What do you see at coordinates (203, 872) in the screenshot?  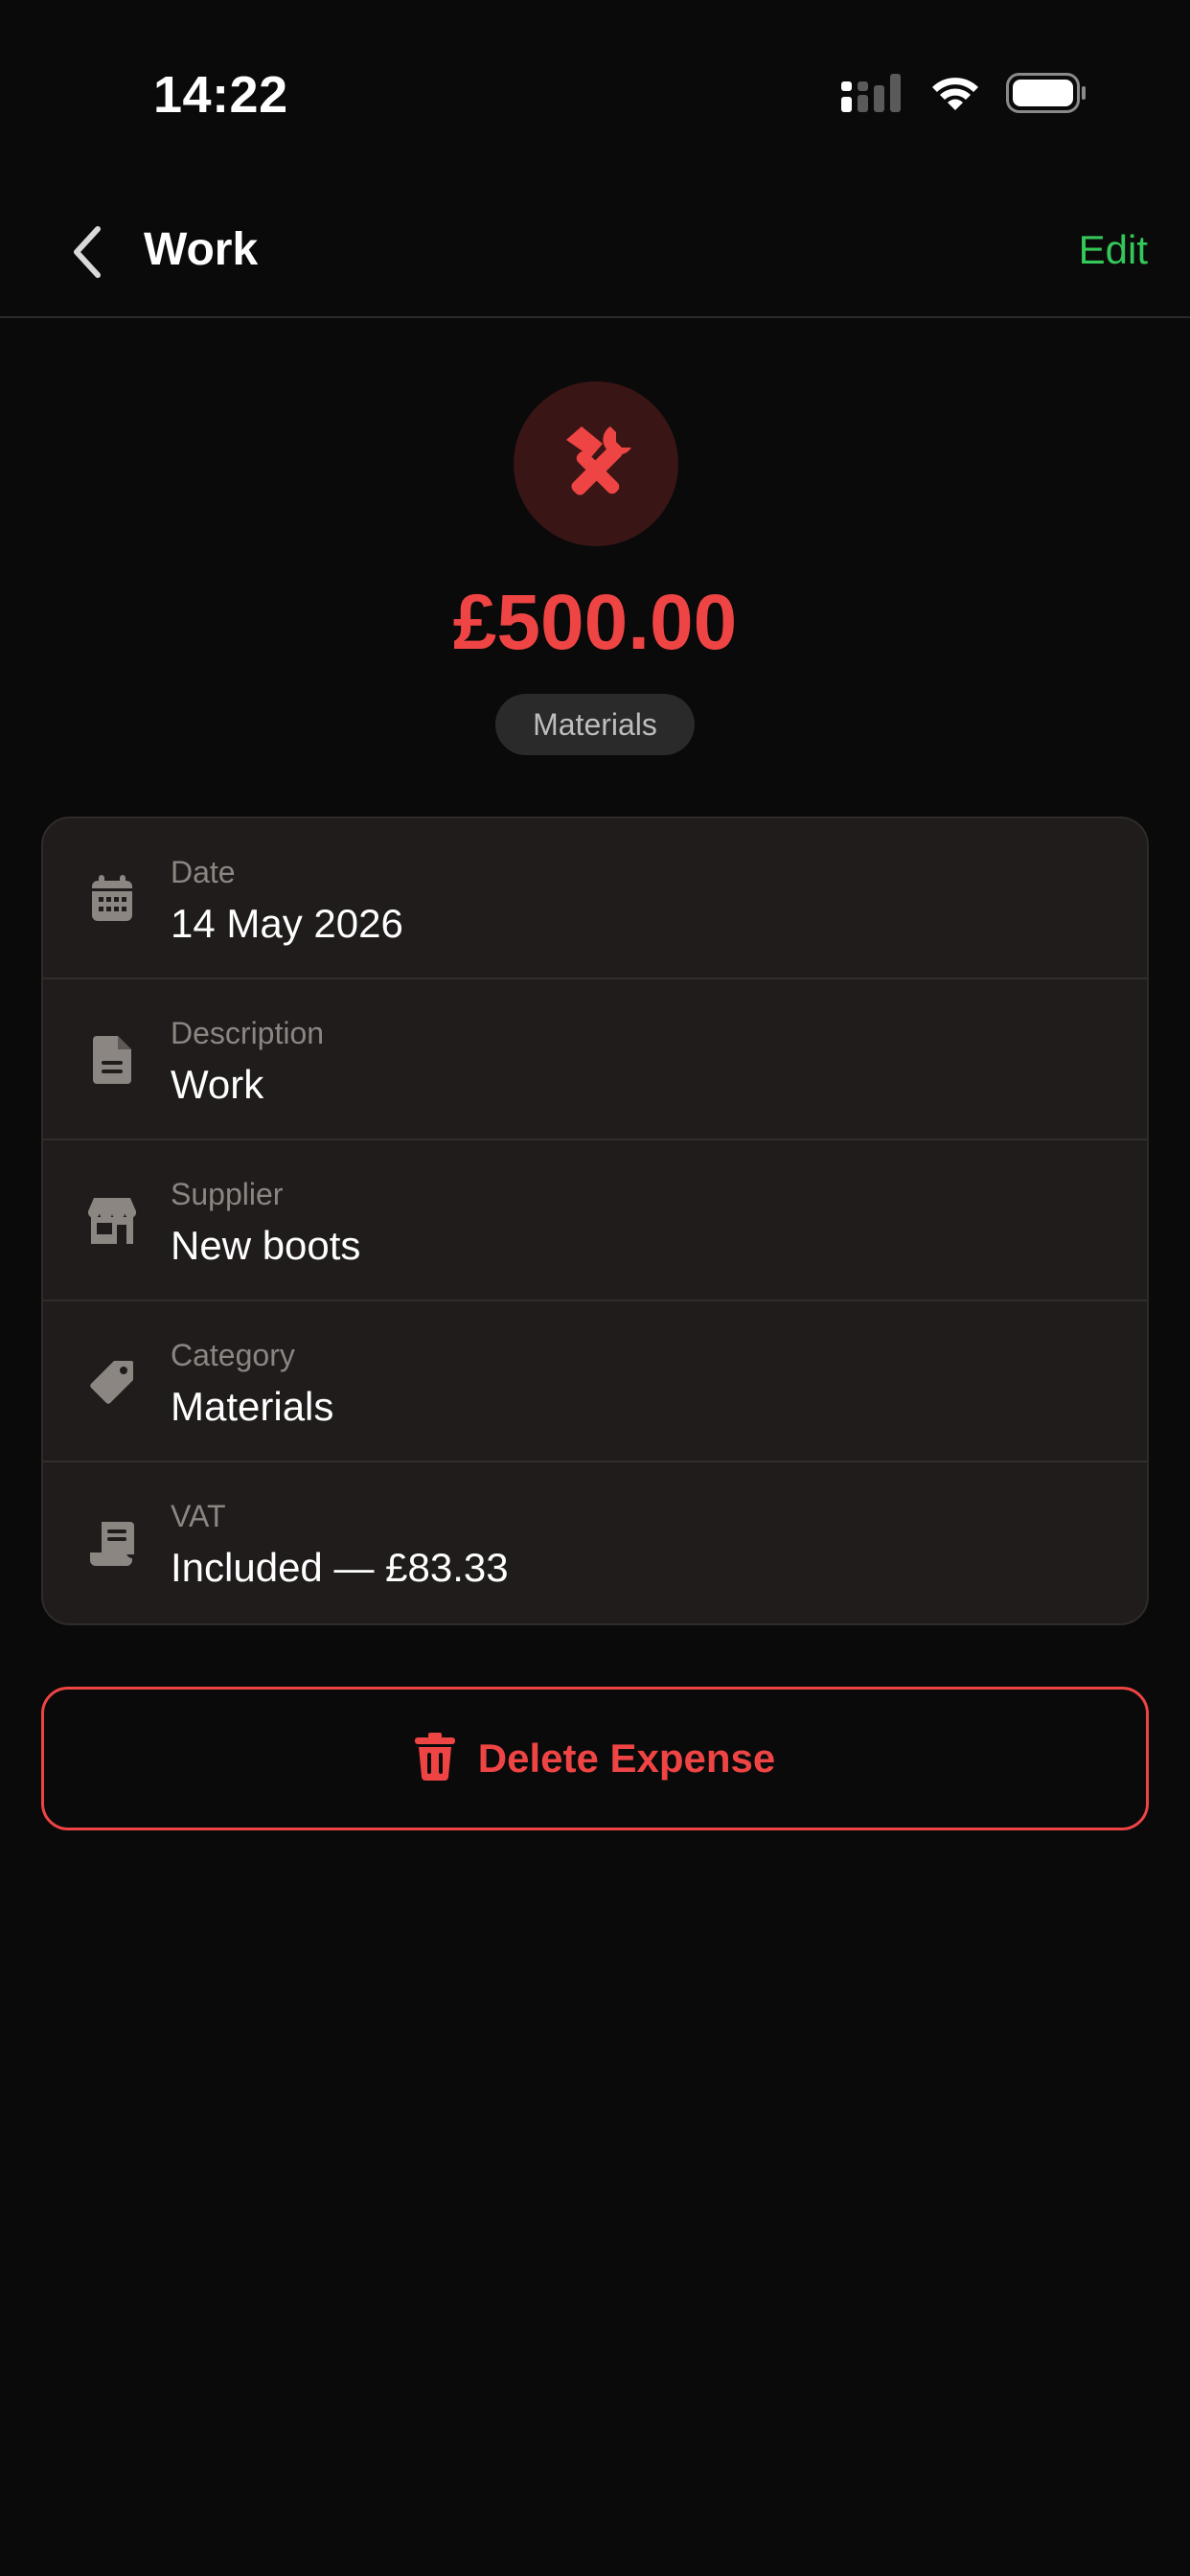 I see `detail-label: Date` at bounding box center [203, 872].